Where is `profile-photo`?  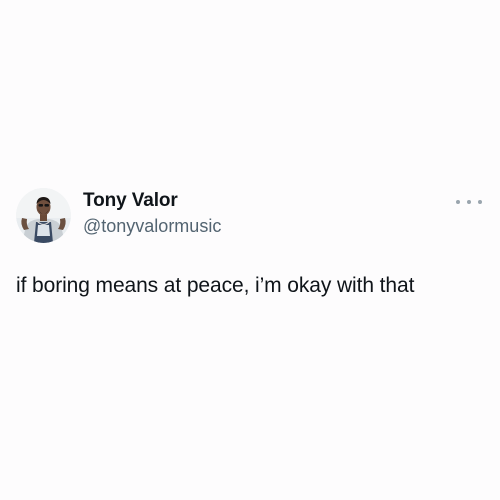
profile-photo is located at coordinates (43, 215).